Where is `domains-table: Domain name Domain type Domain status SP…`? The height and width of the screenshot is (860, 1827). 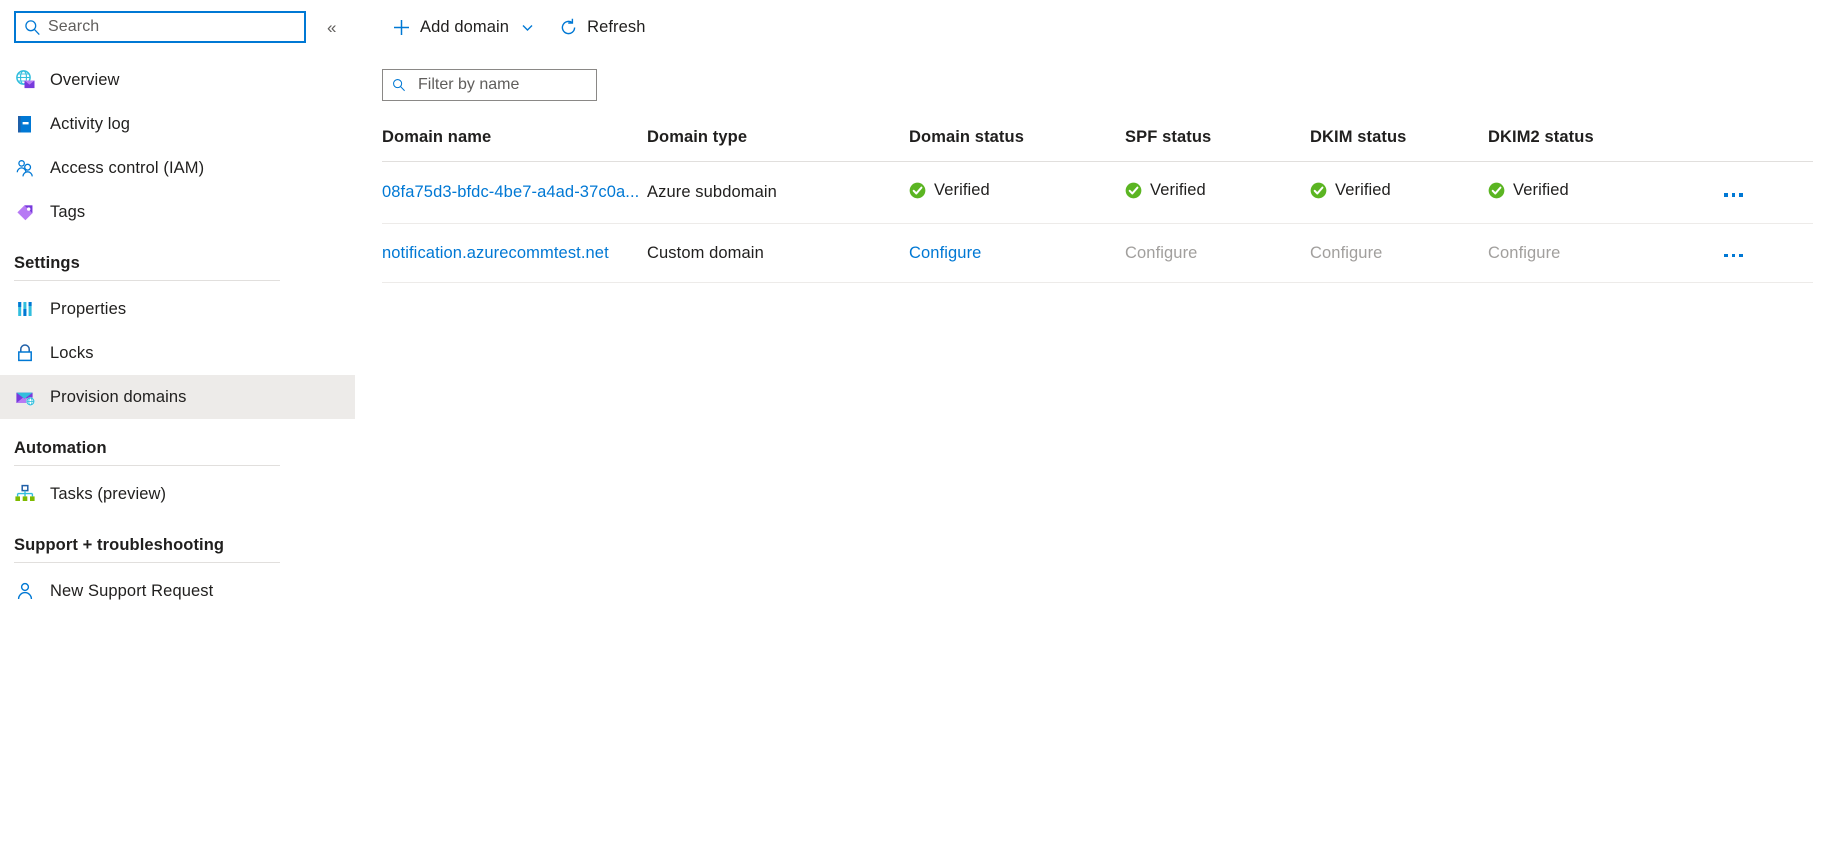 domains-table: Domain name Domain type Domain status SP… is located at coordinates (1097, 205).